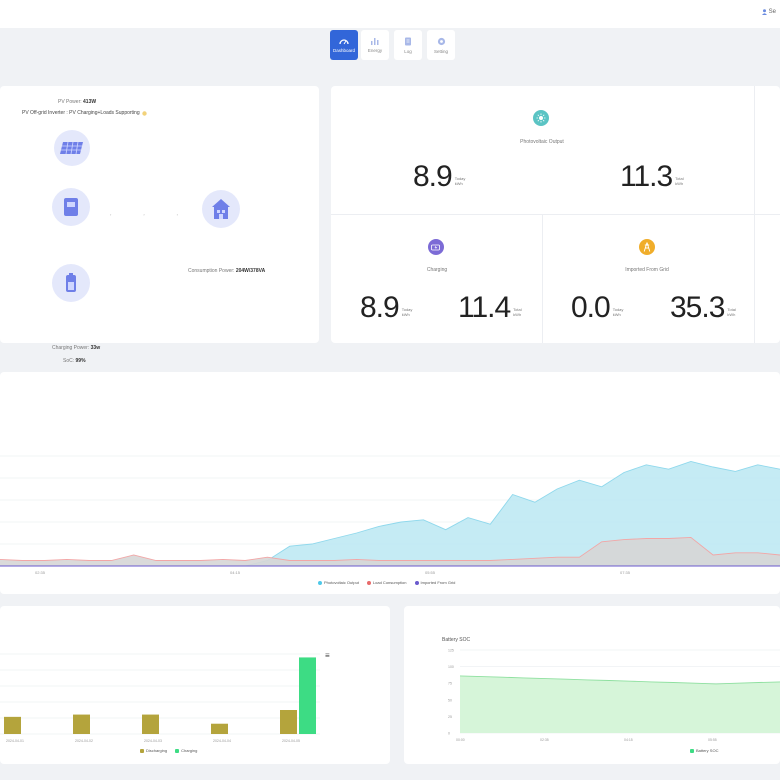 The width and height of the screenshot is (780, 780). What do you see at coordinates (441, 41) in the screenshot?
I see `gear-icon` at bounding box center [441, 41].